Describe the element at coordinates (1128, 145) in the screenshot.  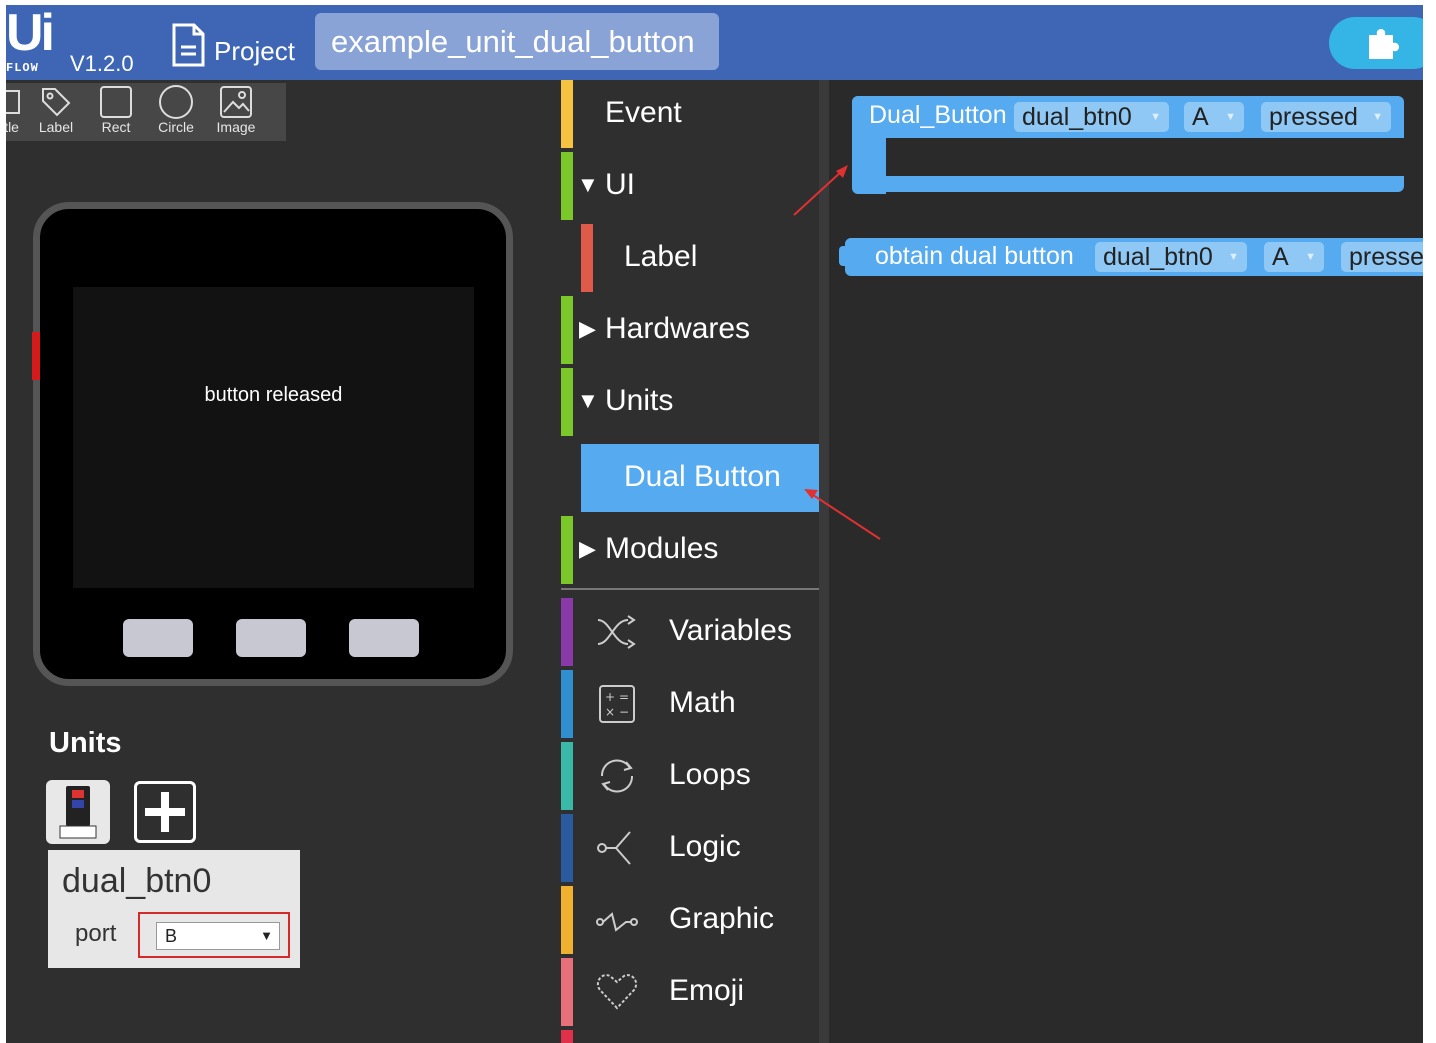
I see `dual-button-event-block: Dual_Button dual_btn0 ▼ A ▼ pressed ▼` at that location.